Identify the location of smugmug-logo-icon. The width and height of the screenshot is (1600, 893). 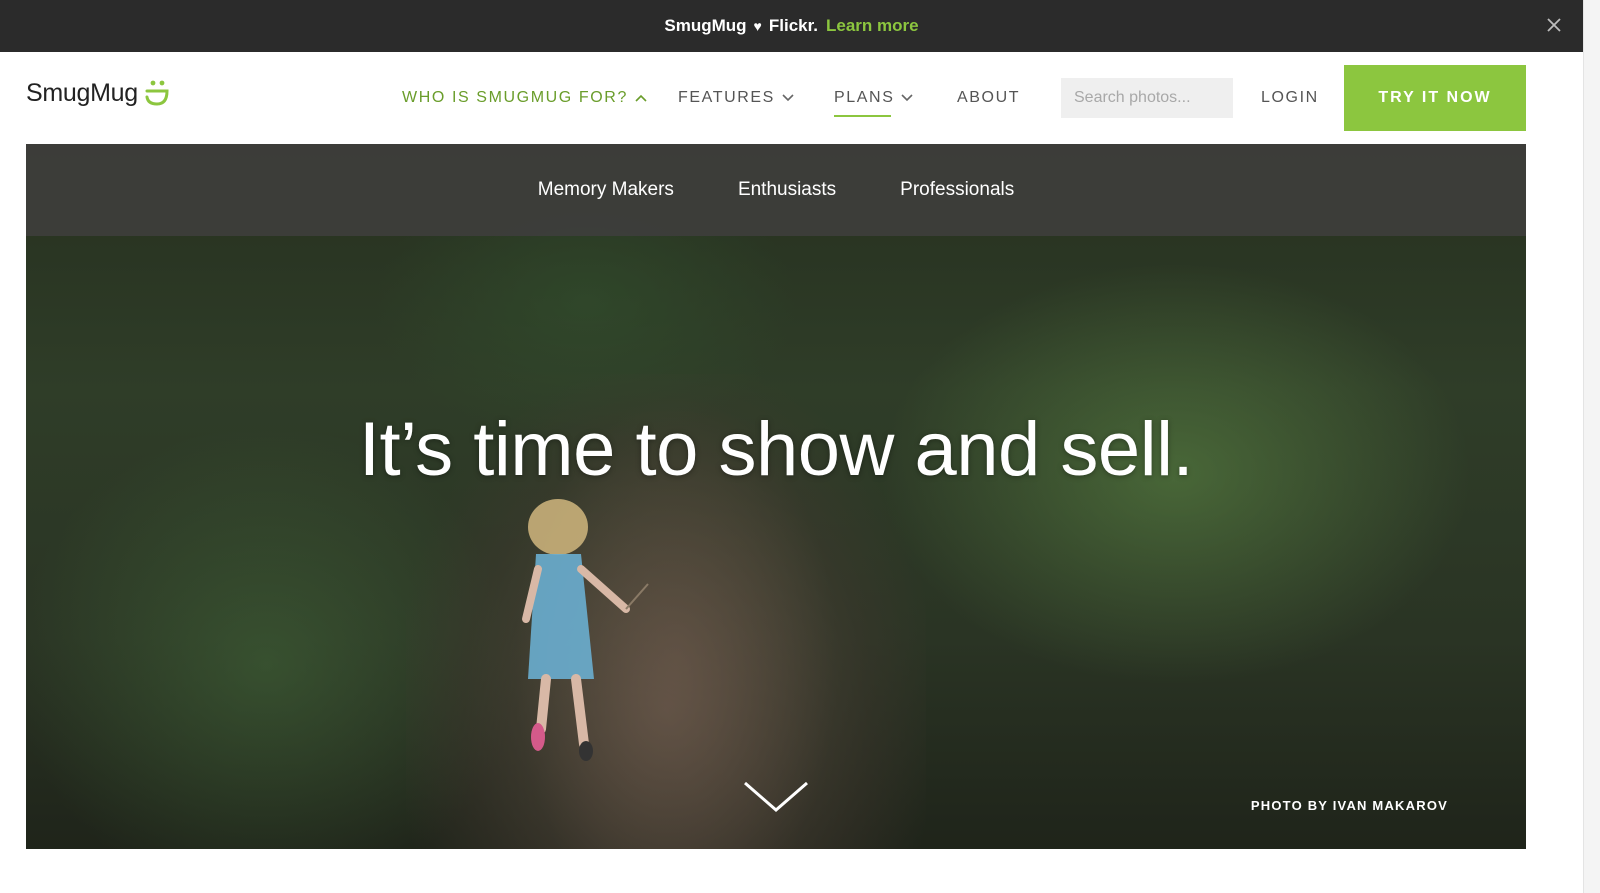
(157, 93).